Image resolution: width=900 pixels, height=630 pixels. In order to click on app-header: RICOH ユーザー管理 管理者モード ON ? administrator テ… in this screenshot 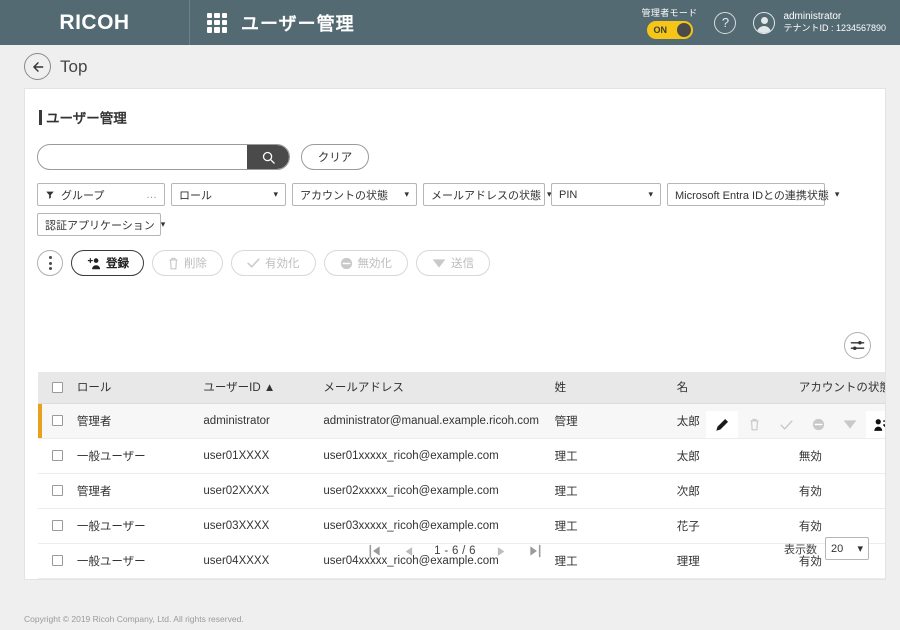, I will do `click(450, 22)`.